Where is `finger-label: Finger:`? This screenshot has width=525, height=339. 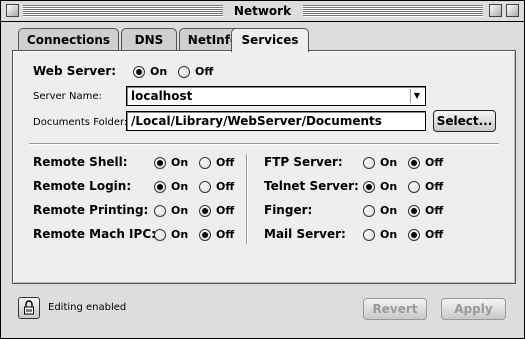
finger-label: Finger: is located at coordinates (288, 210).